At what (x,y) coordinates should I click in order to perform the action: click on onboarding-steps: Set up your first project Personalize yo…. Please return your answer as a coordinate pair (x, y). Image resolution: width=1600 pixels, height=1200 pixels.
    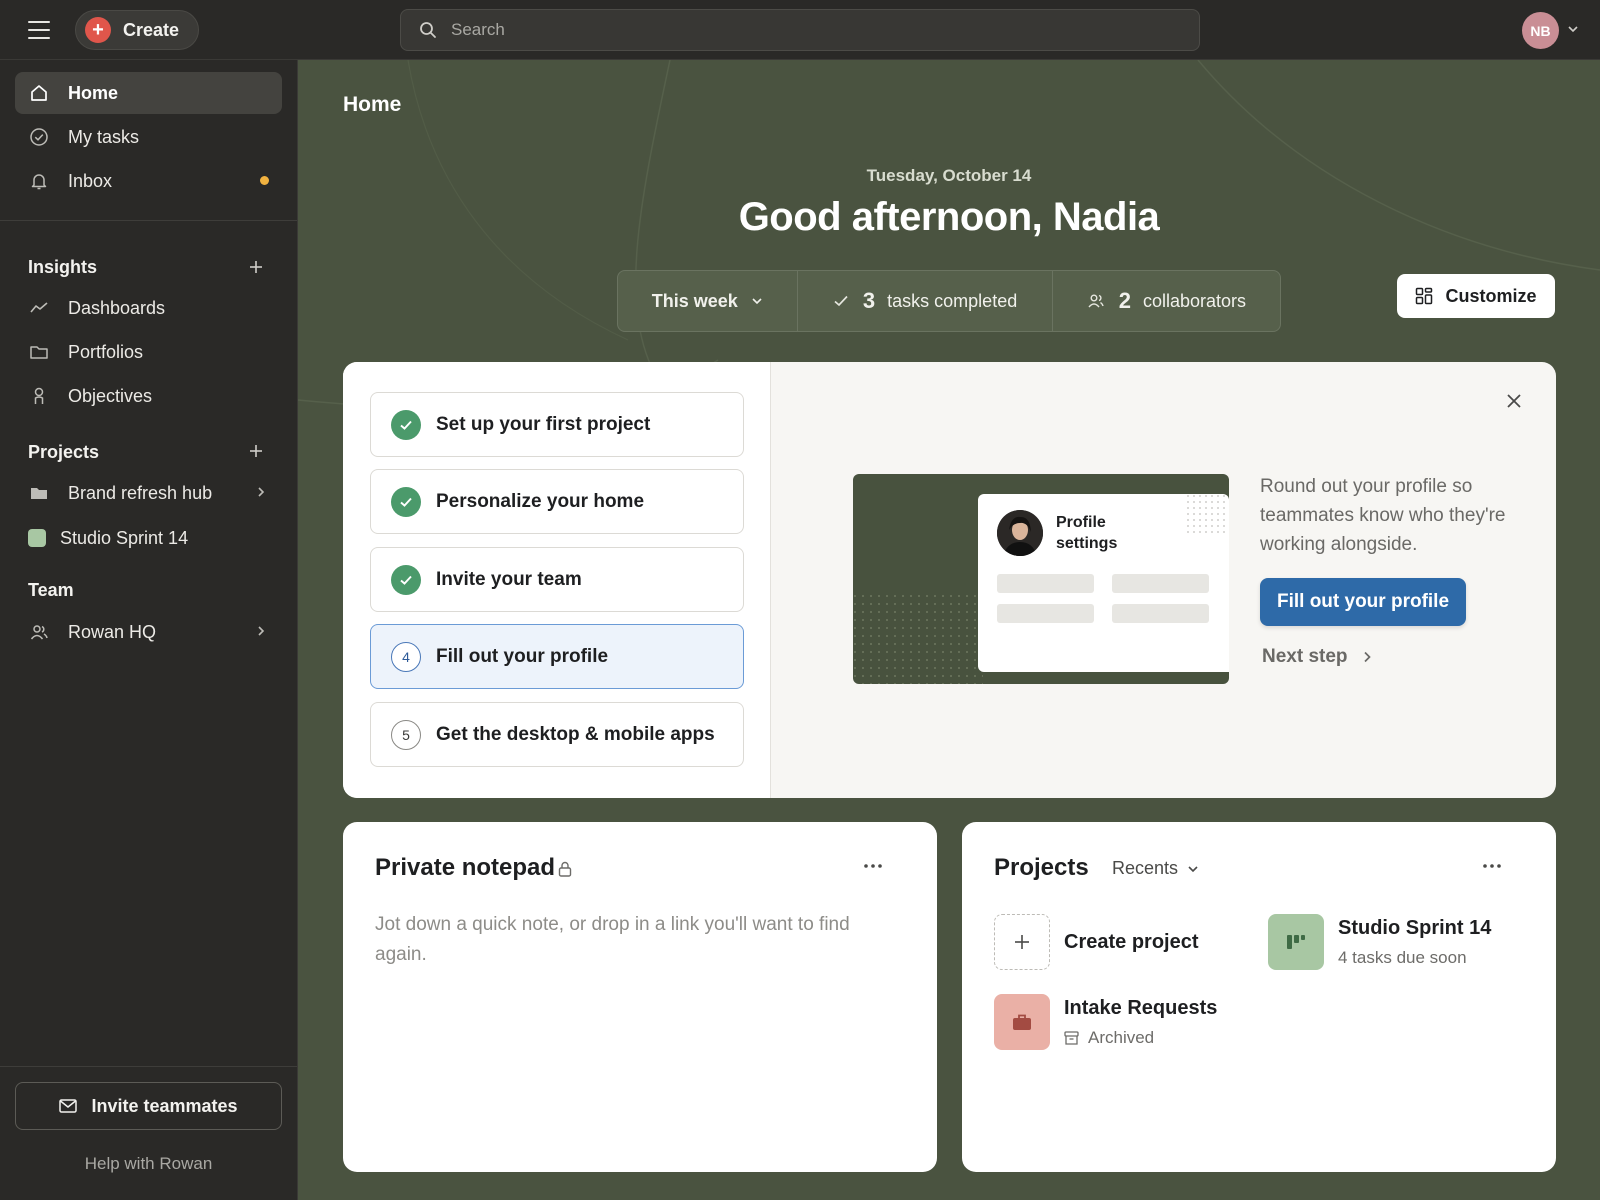
    Looking at the image, I should click on (557, 580).